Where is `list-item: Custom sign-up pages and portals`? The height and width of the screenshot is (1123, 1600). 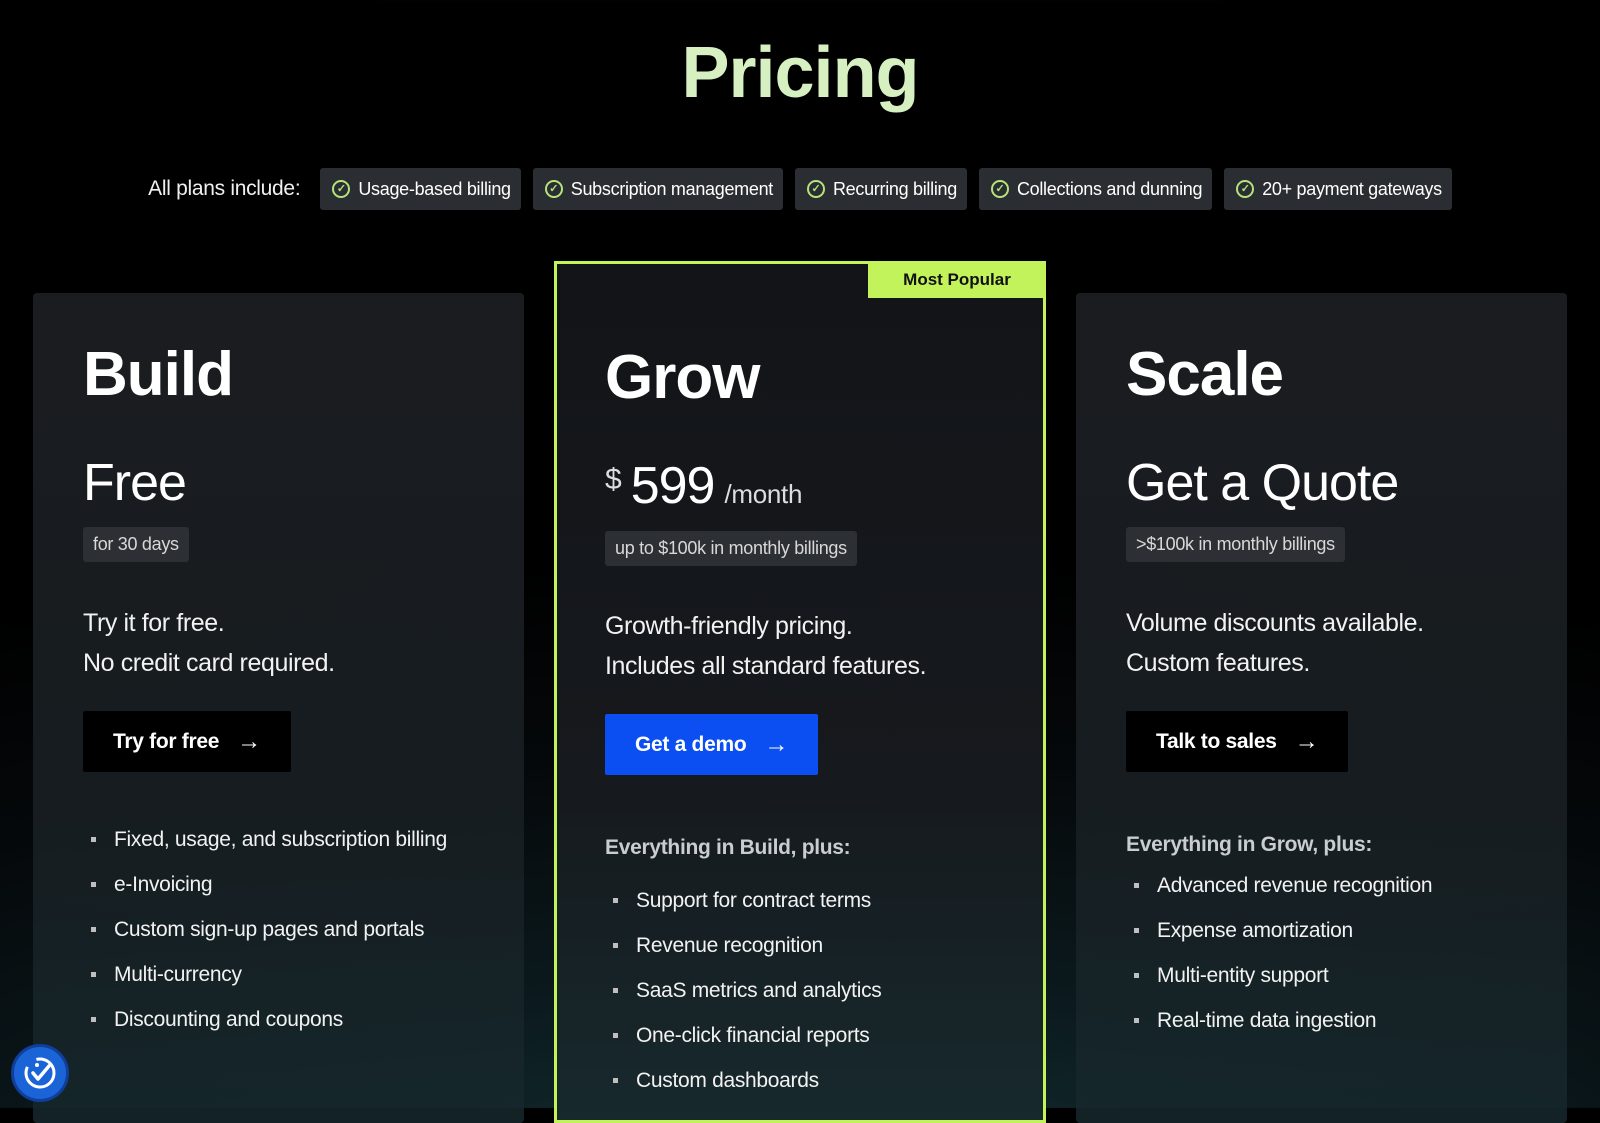 list-item: Custom sign-up pages and portals is located at coordinates (283, 929).